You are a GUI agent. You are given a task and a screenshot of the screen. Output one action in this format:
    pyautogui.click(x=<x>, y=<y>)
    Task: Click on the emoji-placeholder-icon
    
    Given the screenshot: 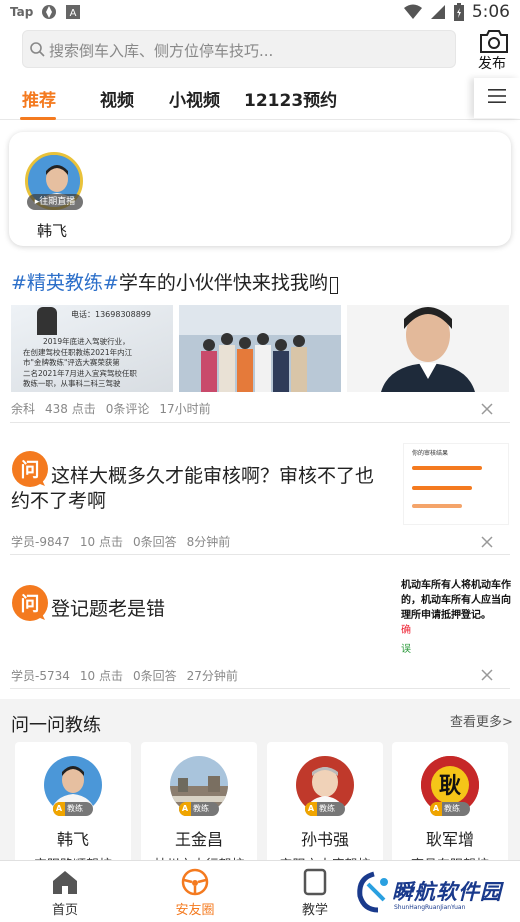 What is the action you would take?
    pyautogui.click(x=333, y=285)
    